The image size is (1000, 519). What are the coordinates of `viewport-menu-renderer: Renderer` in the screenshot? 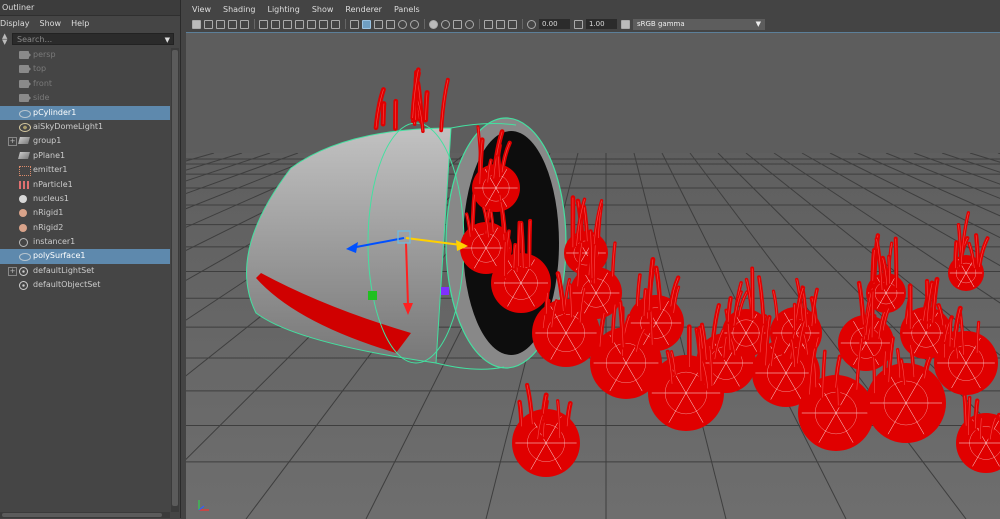 It's located at (363, 10).